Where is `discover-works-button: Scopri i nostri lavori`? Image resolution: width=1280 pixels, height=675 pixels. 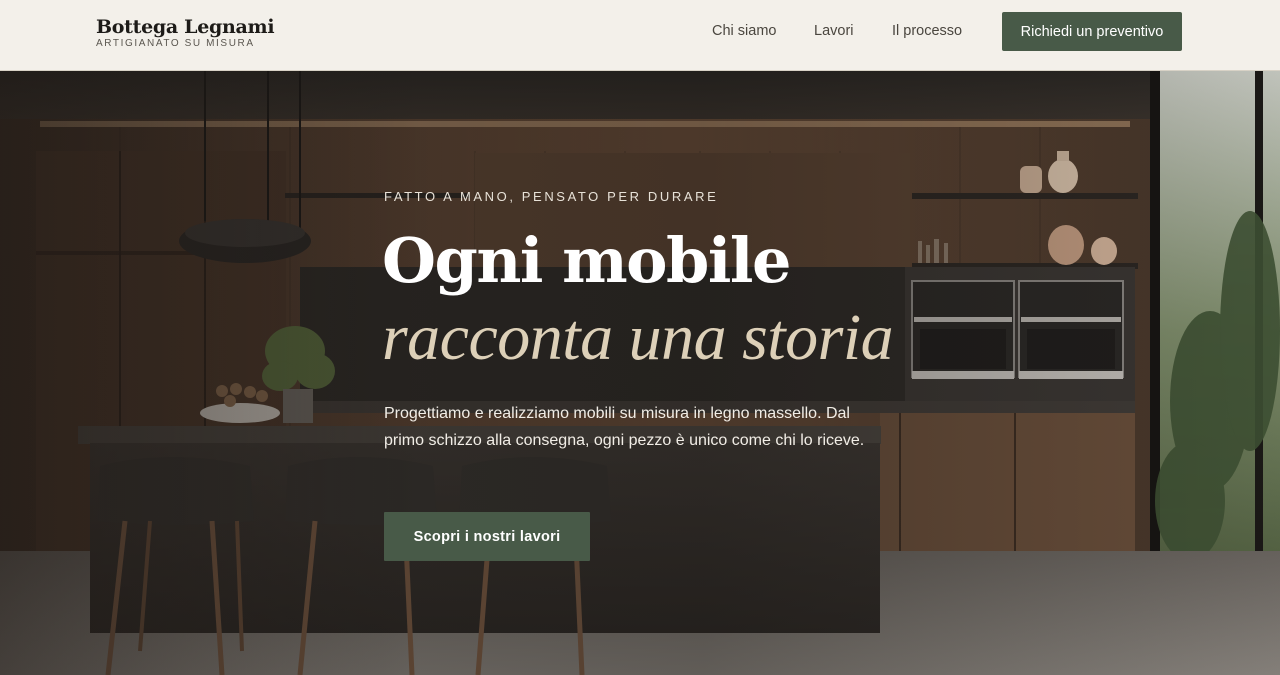
discover-works-button: Scopri i nostri lavori is located at coordinates (487, 536).